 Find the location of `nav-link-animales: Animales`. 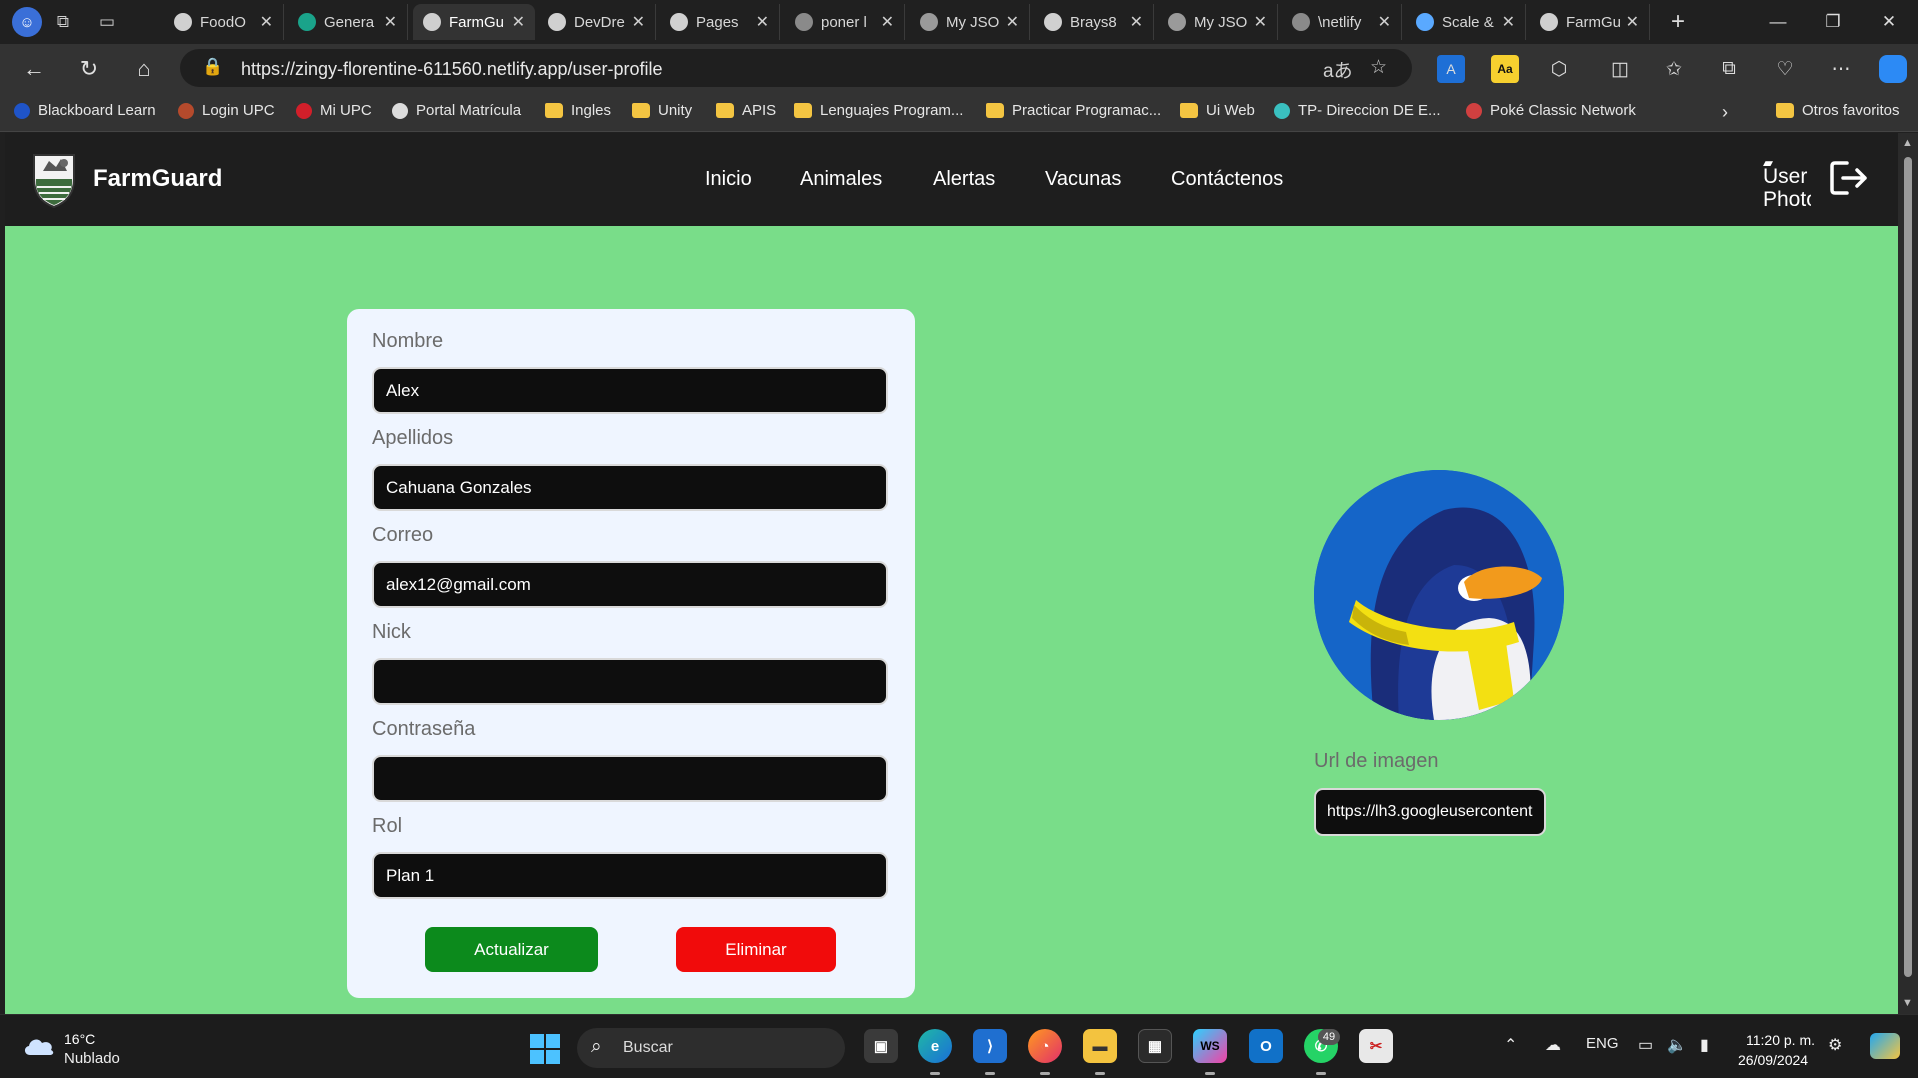

nav-link-animales: Animales is located at coordinates (841, 179).